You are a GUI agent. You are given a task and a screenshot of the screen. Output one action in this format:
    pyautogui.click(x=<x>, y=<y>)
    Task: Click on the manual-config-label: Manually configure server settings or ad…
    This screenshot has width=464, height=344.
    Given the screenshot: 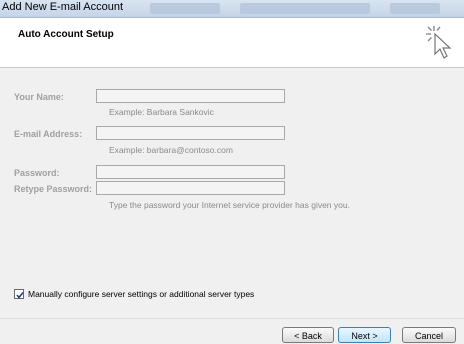 What is the action you would take?
    pyautogui.click(x=141, y=294)
    